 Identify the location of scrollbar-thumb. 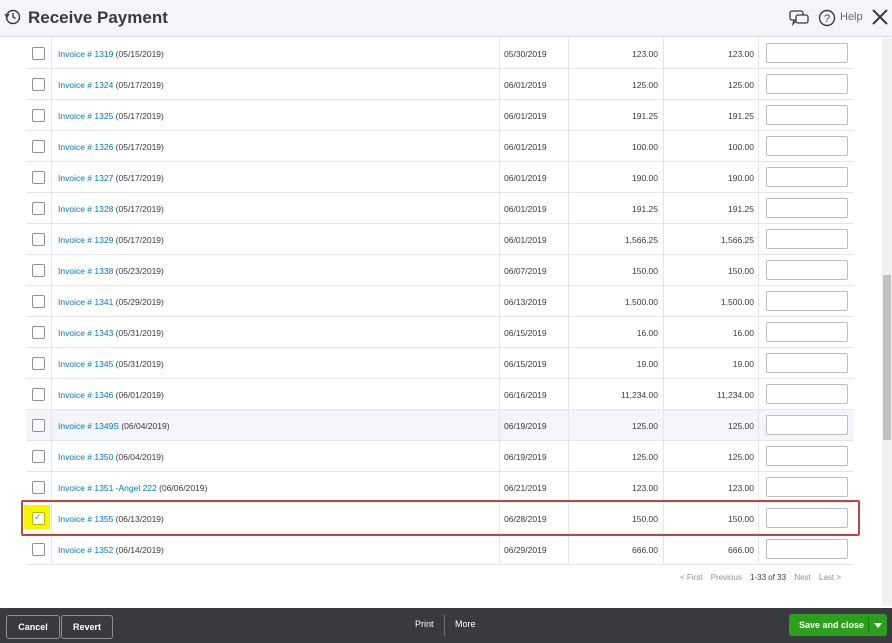
(887, 357).